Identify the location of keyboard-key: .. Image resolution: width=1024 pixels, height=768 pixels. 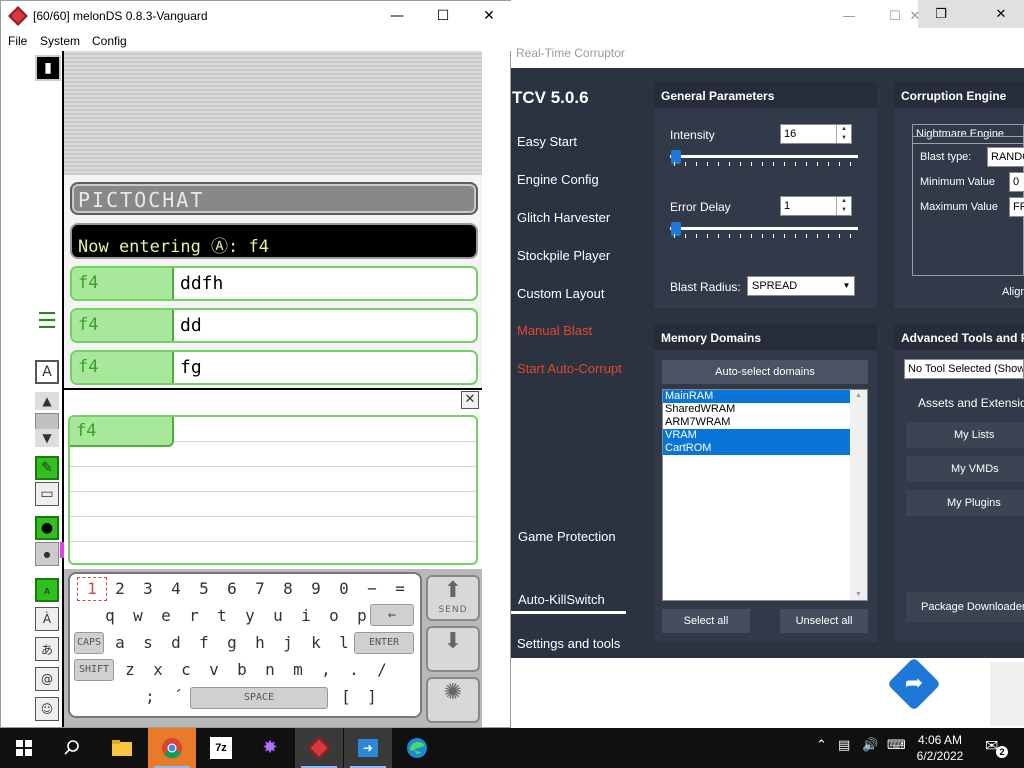
(354, 670).